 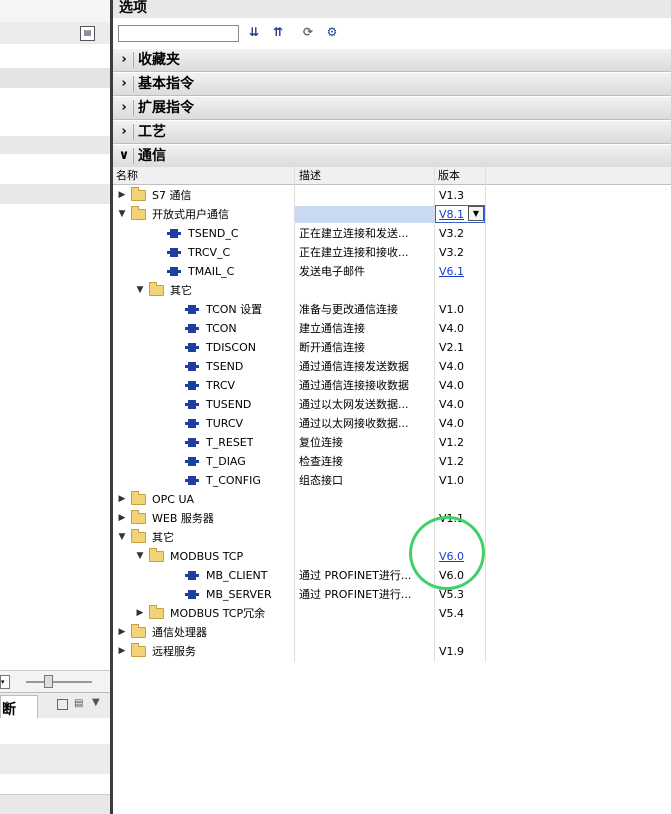 I want to click on tree-row: MB_CLIENT 通过 PROFINET进行... V6.0, so click(x=392, y=575).